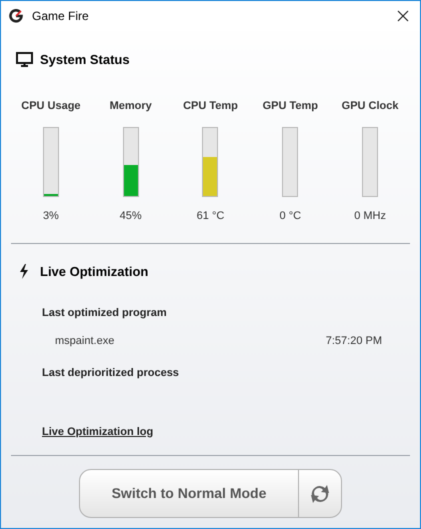 The image size is (421, 529). Describe the element at coordinates (370, 216) in the screenshot. I see `meter-reading: 0 MHz` at that location.